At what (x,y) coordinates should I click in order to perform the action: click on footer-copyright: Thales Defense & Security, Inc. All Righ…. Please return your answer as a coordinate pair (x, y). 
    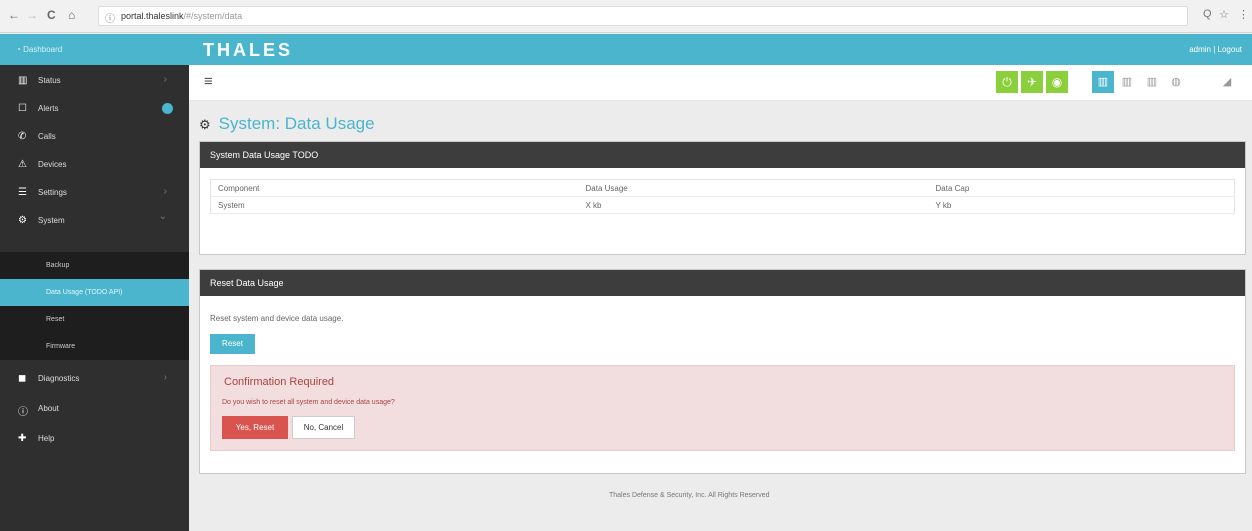
    Looking at the image, I should click on (689, 495).